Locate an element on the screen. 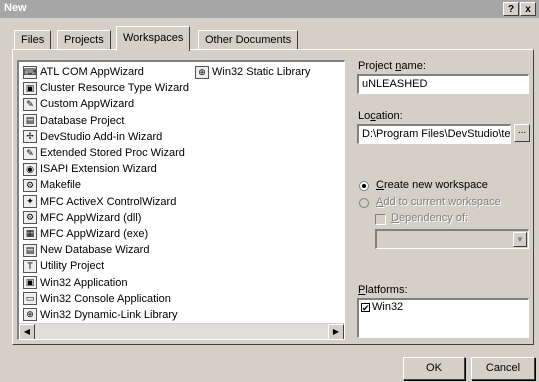 This screenshot has width=539, height=382. list-item-label: Custom AppWizard is located at coordinates (87, 104).